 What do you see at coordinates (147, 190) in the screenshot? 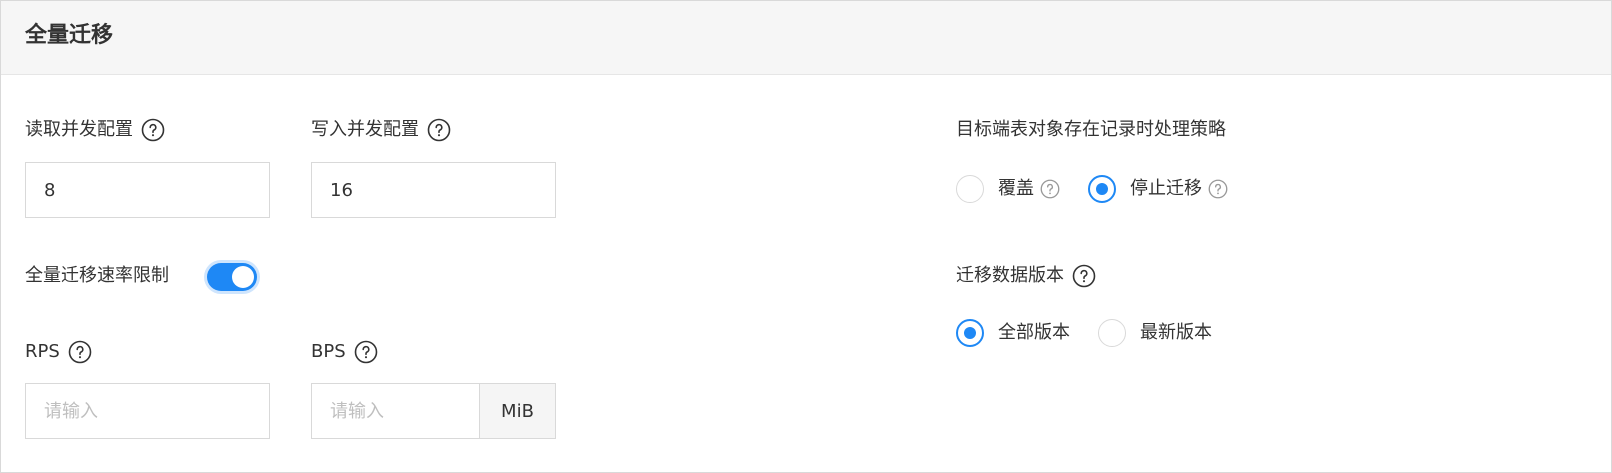
I see `read-concurrency-input` at bounding box center [147, 190].